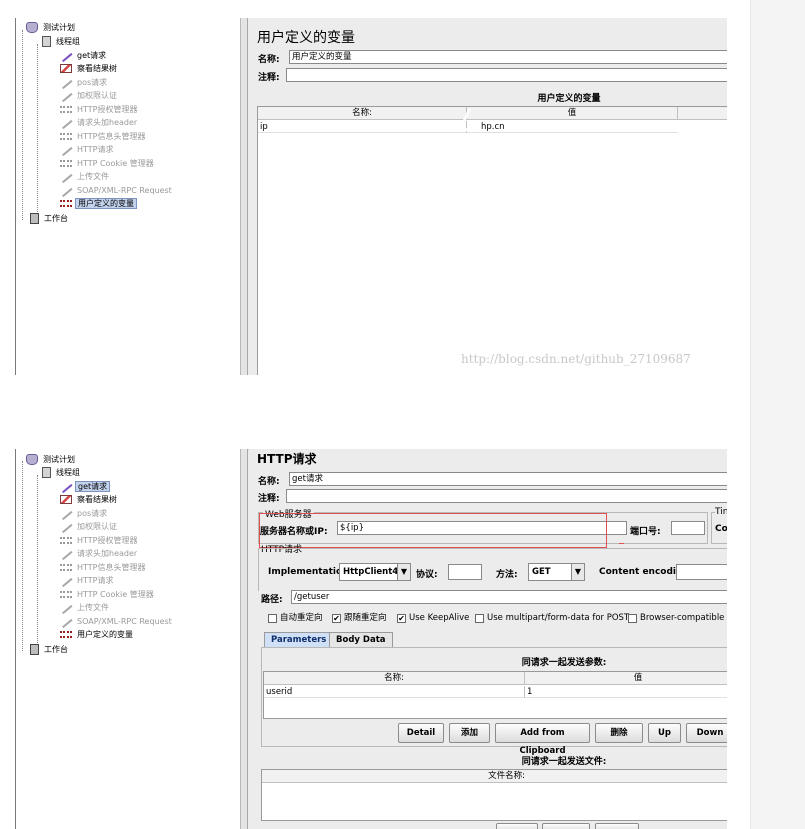  I want to click on up-button: Up, so click(664, 733).